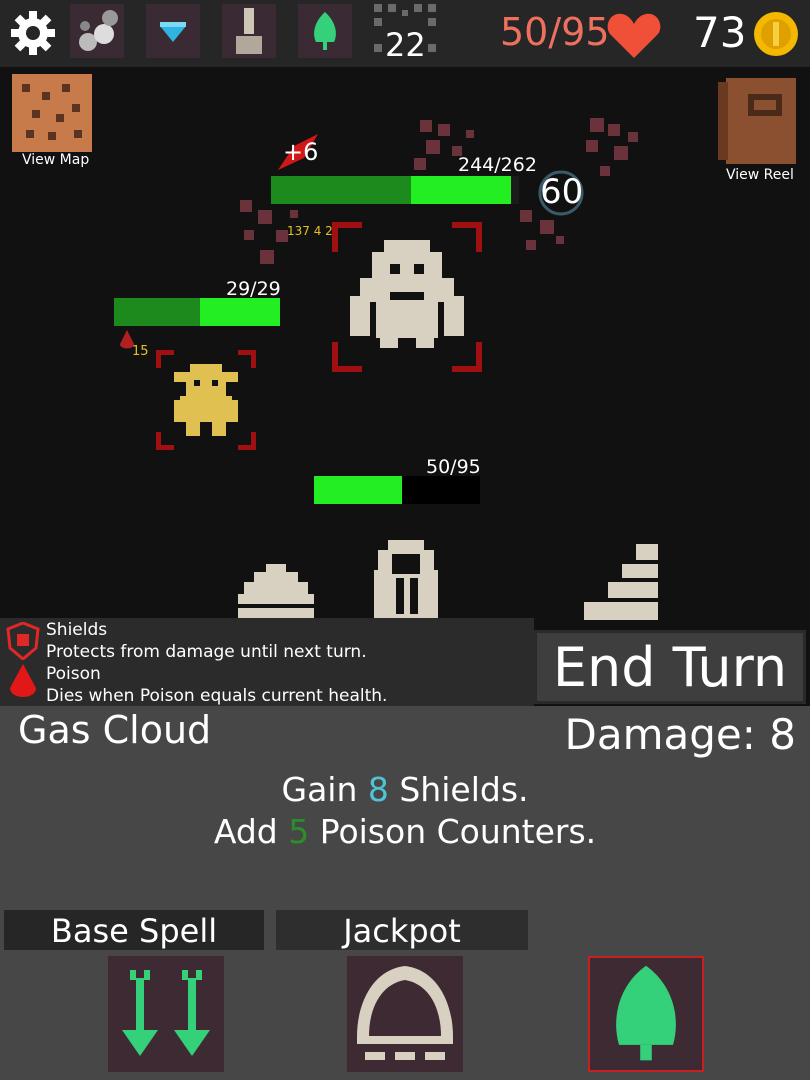 The width and height of the screenshot is (810, 1080). I want to click on gem-relic-icon, so click(173, 31).